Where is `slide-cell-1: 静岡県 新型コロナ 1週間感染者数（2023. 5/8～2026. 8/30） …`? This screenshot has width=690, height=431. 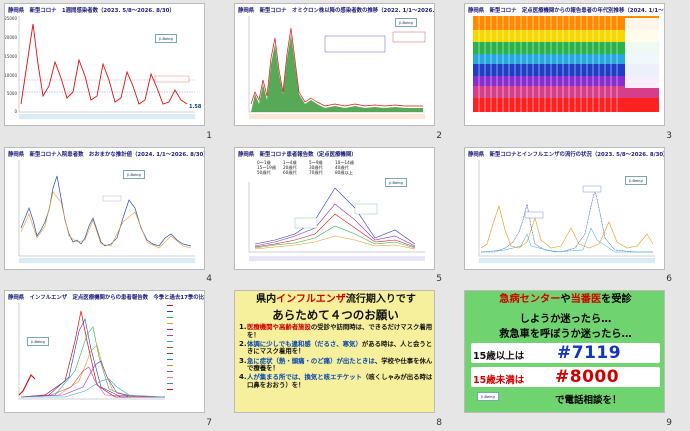 slide-cell-1: 静岡県 新型コロナ 1週間感染者数（2023. 5/8～2026. 8/30） … is located at coordinates (115, 72).